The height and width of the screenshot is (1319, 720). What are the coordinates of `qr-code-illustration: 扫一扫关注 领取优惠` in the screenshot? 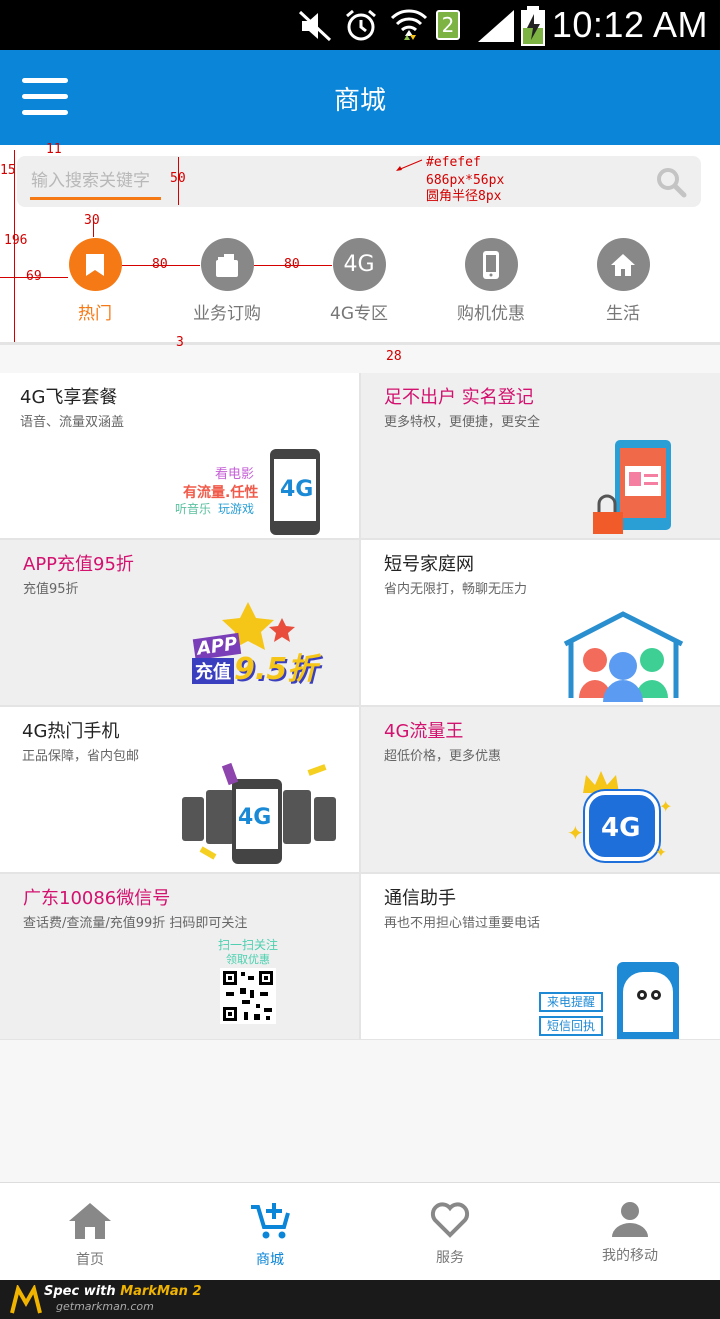 It's located at (248, 985).